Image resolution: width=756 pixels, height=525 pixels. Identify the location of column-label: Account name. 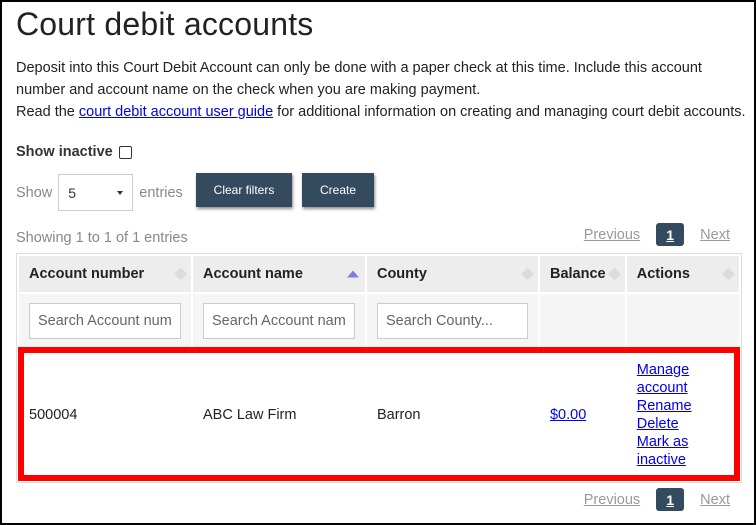
(252, 274).